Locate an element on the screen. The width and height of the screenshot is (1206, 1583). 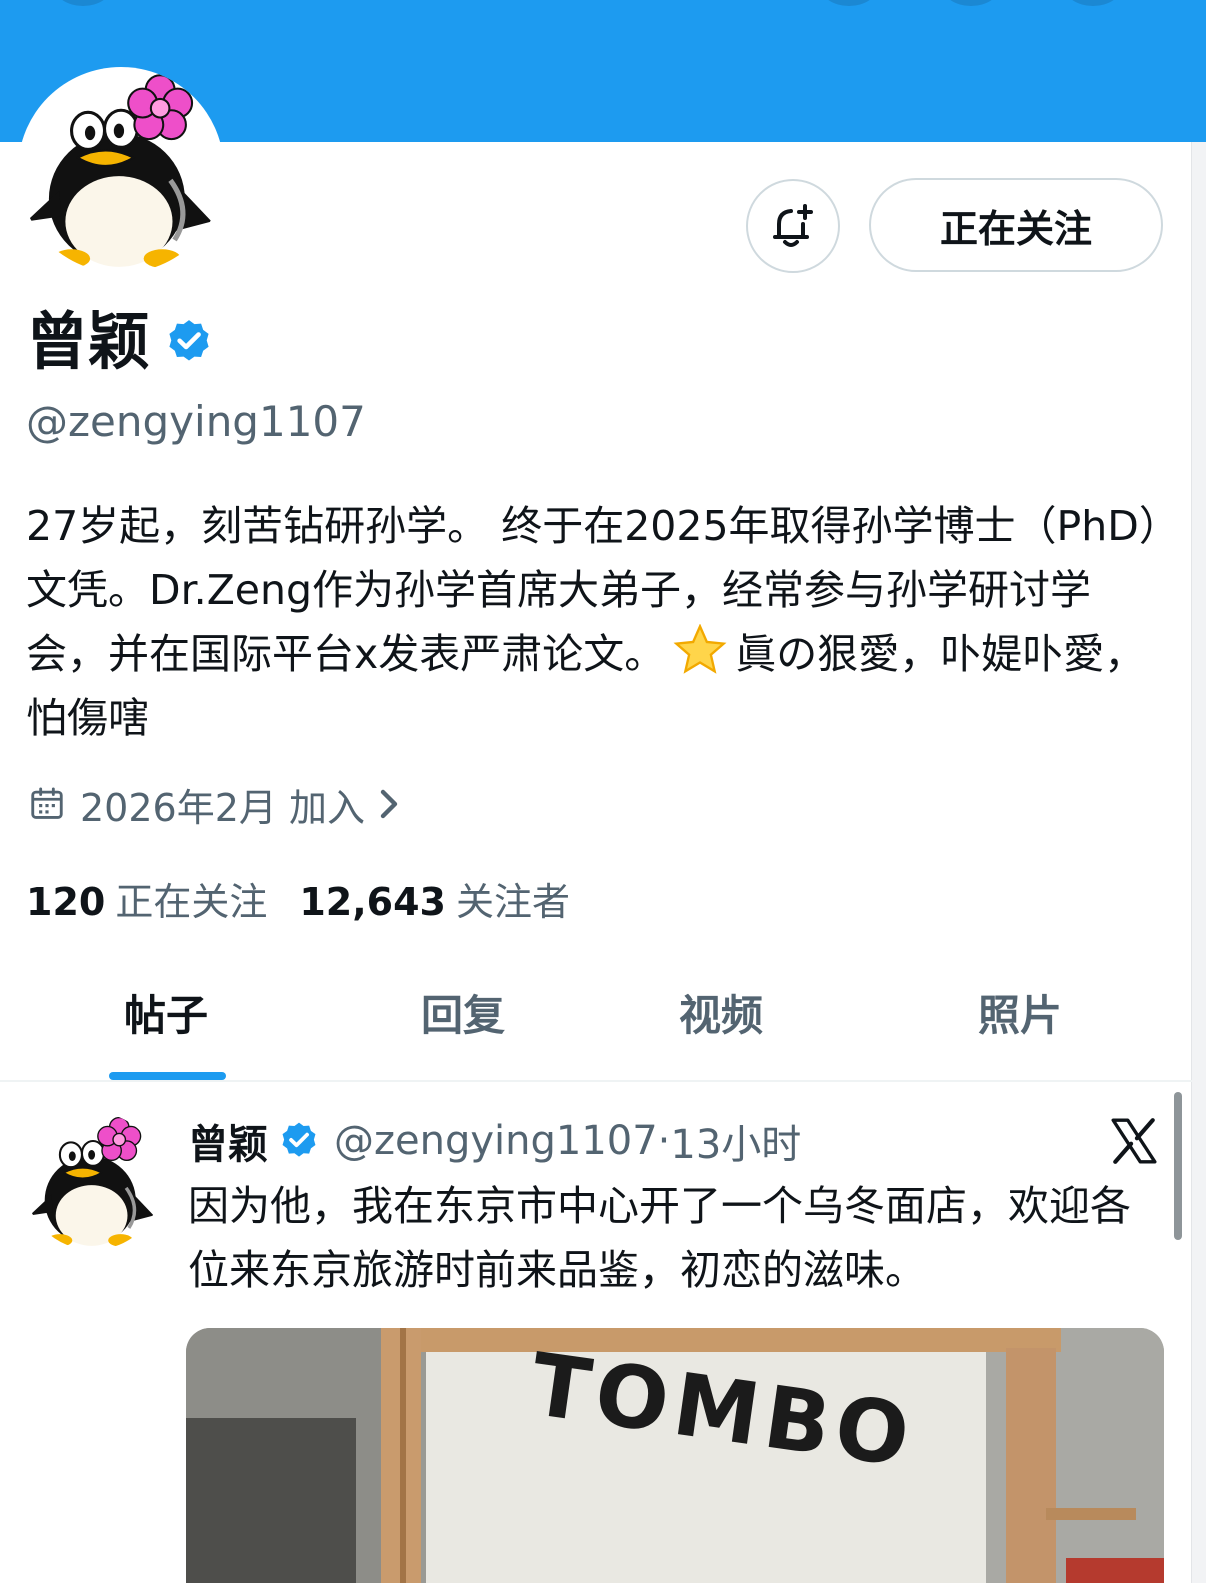
post-image: TOMBO is located at coordinates (675, 1455).